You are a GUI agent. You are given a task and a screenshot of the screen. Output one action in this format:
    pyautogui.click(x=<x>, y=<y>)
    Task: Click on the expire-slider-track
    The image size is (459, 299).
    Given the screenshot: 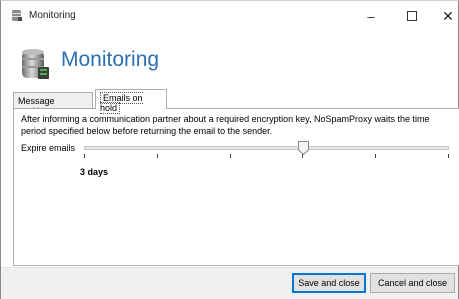 What is the action you would take?
    pyautogui.click(x=266, y=148)
    